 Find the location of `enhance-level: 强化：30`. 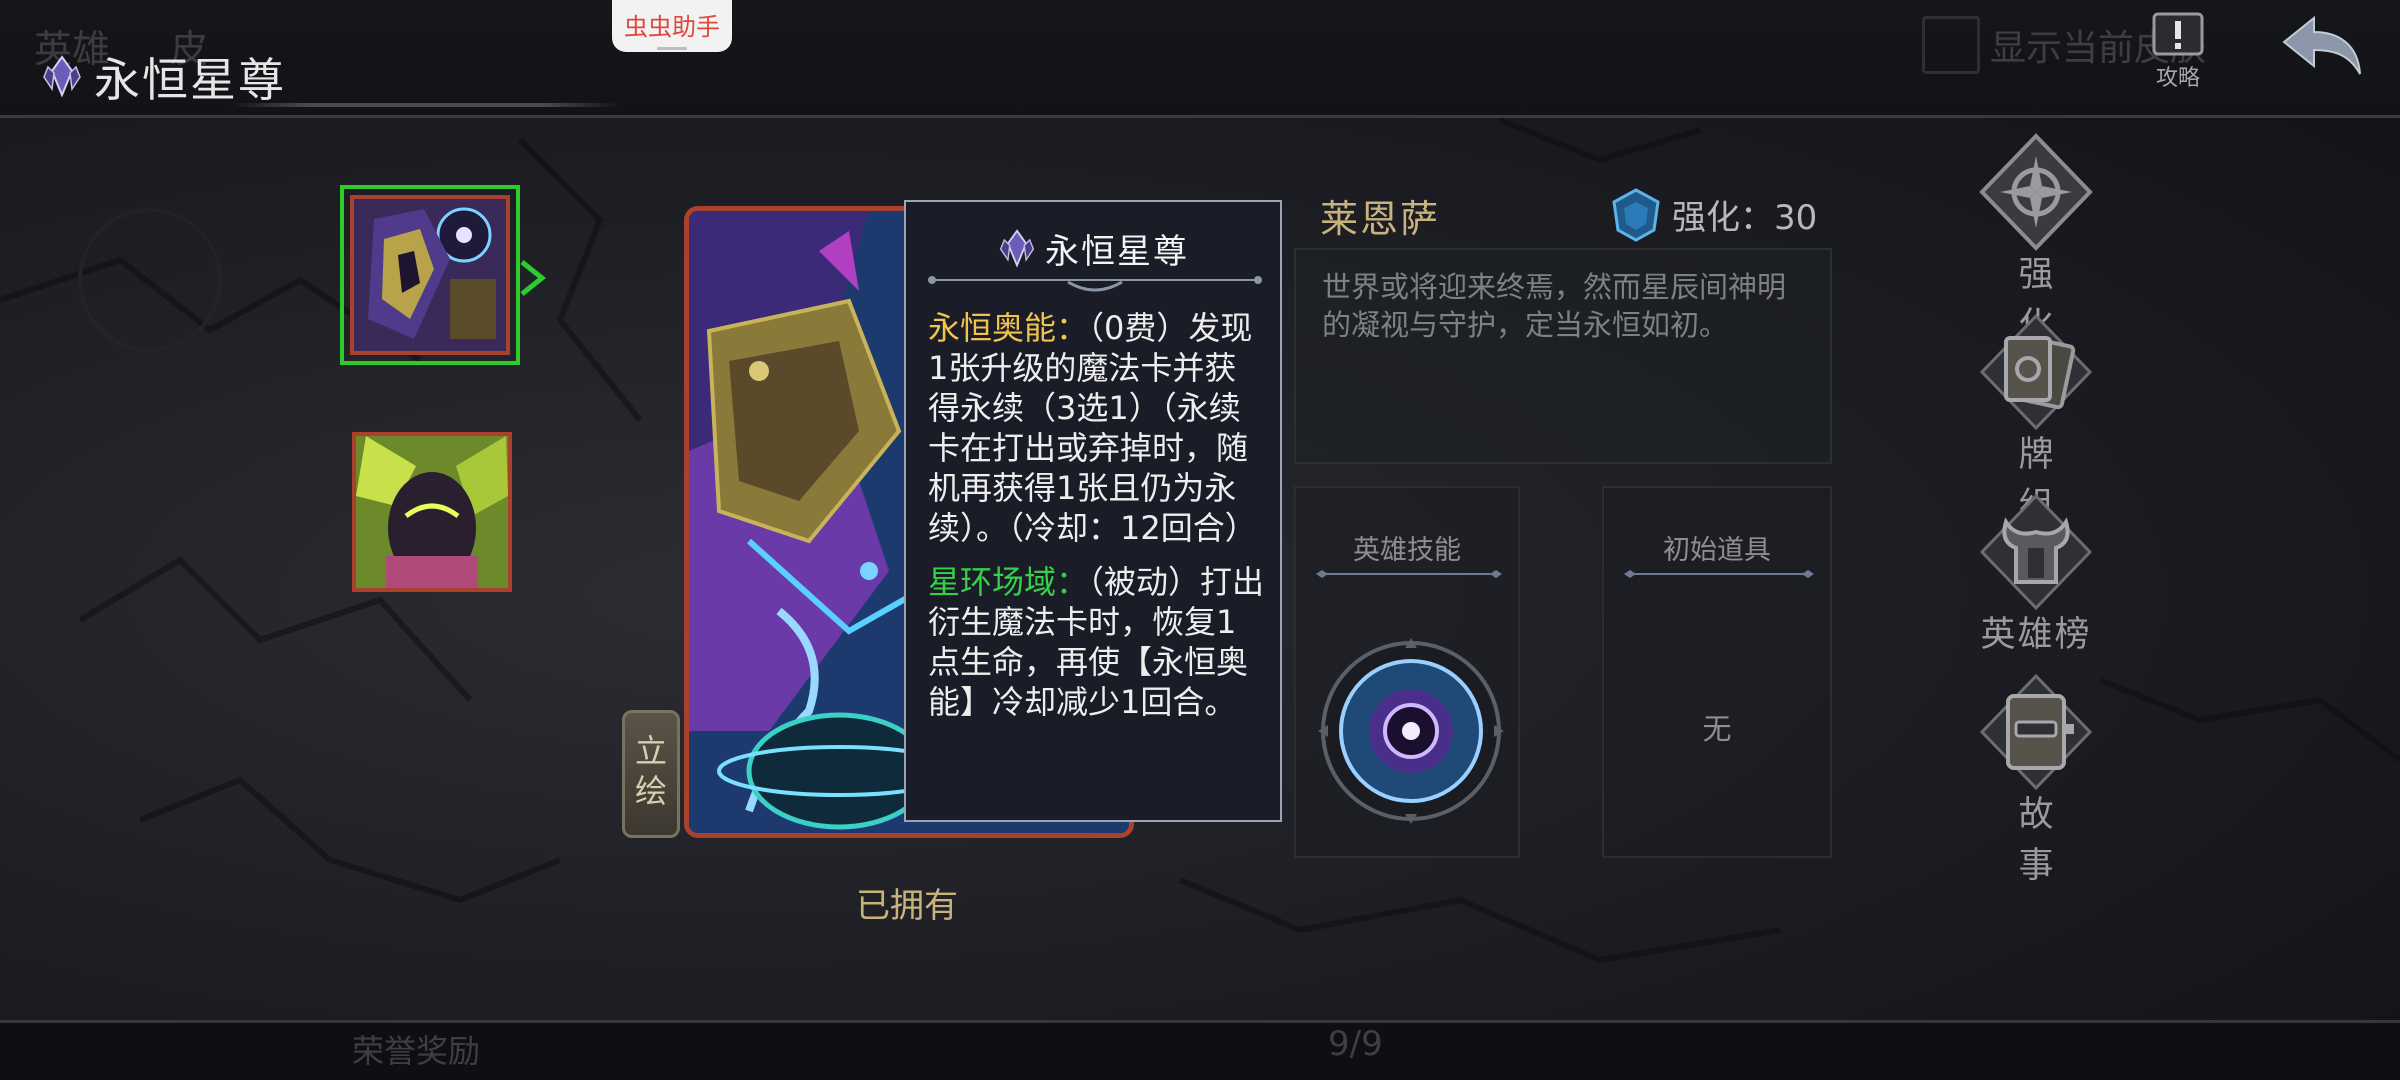

enhance-level: 强化：30 is located at coordinates (1712, 214).